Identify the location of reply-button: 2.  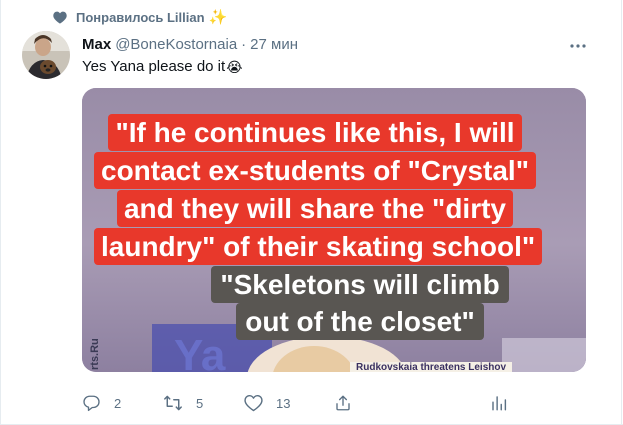
(101, 403).